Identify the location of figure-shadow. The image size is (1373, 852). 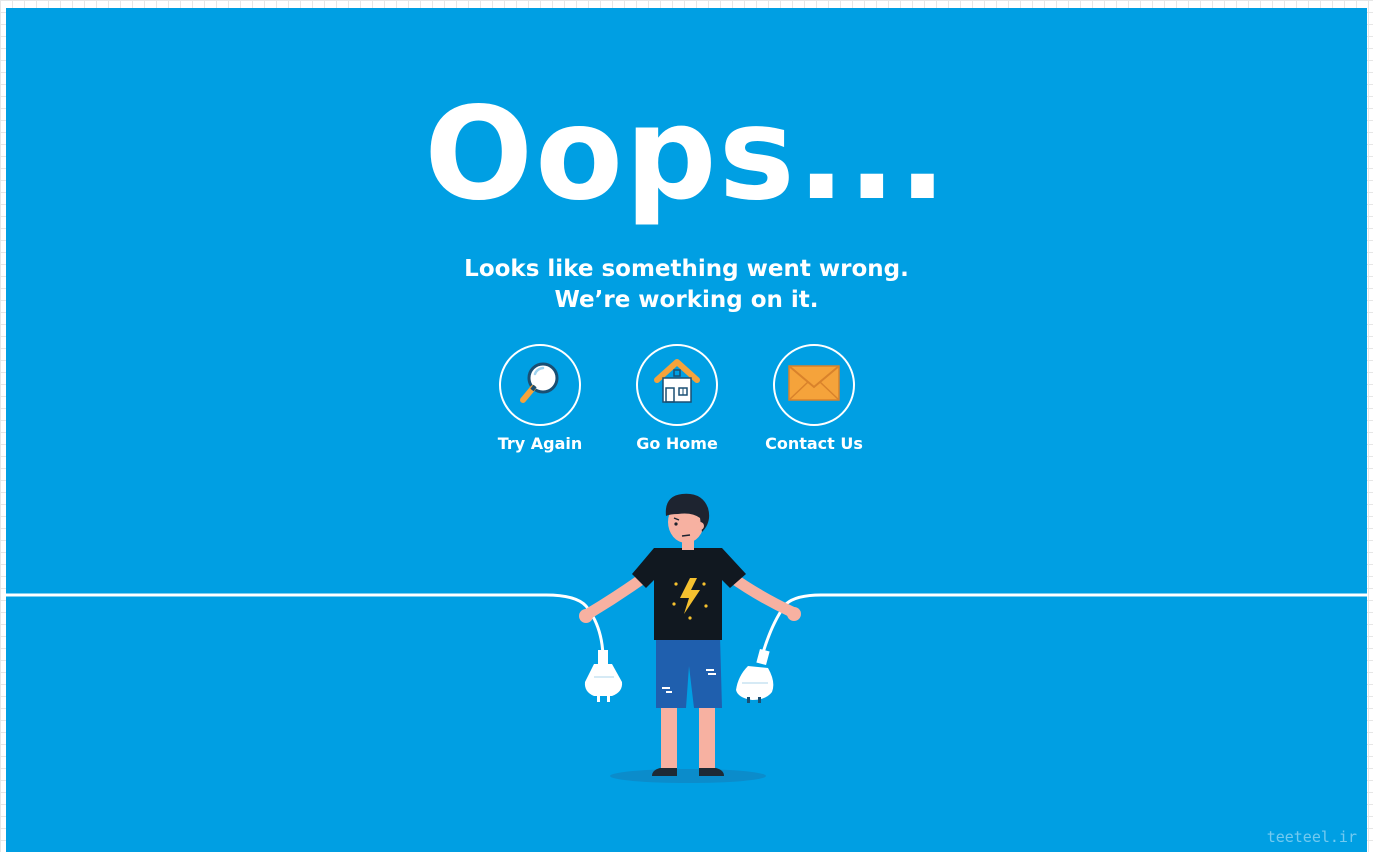
(688, 776).